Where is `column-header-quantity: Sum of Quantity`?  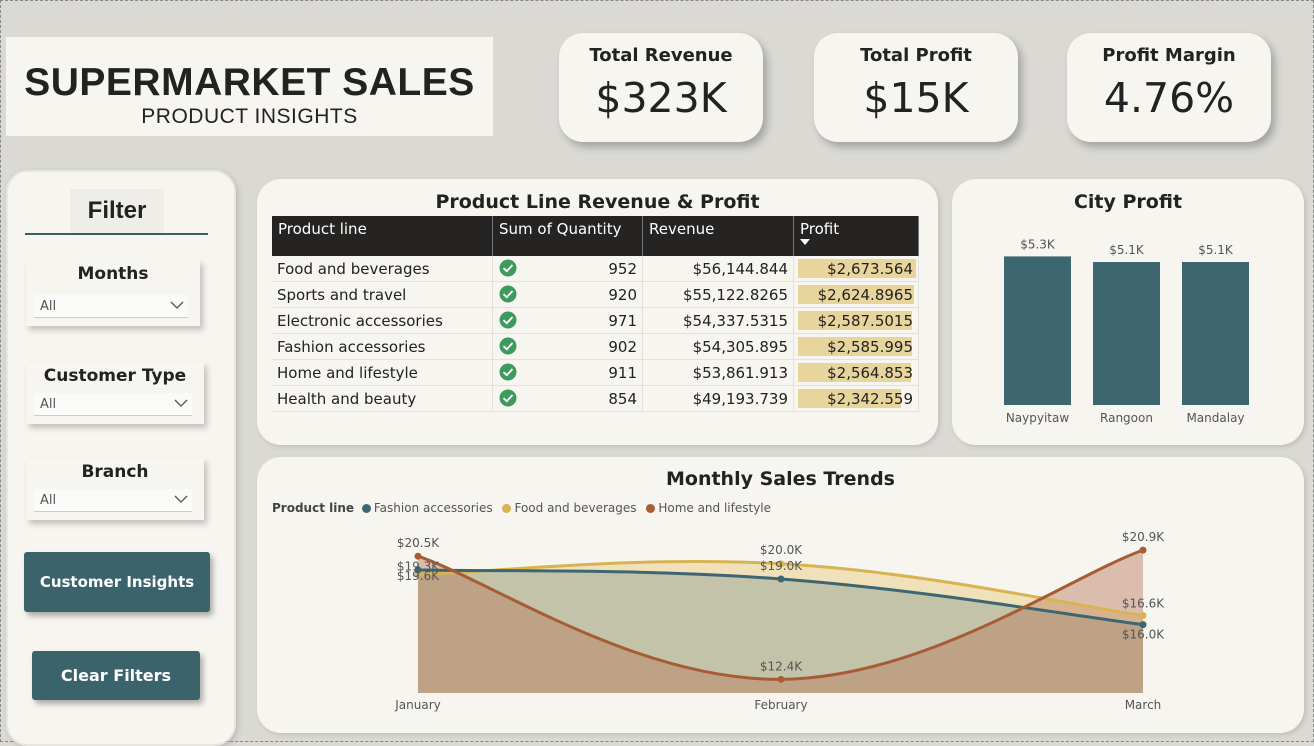 column-header-quantity: Sum of Quantity is located at coordinates (567, 236).